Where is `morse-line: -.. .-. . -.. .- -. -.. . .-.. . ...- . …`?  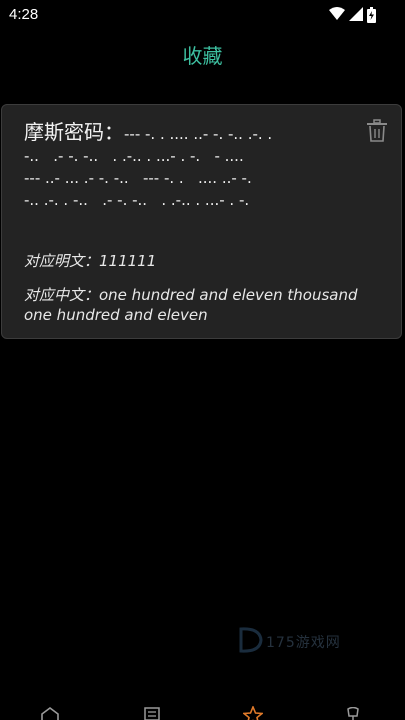 morse-line: -.. .-. . -.. .- -. -.. . .-.. . ...- . … is located at coordinates (137, 200).